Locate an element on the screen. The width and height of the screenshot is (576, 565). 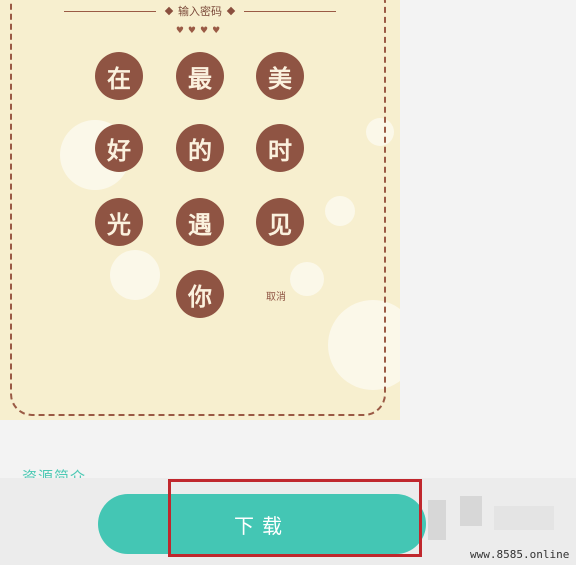
key-3: 好 is located at coordinates (119, 148).